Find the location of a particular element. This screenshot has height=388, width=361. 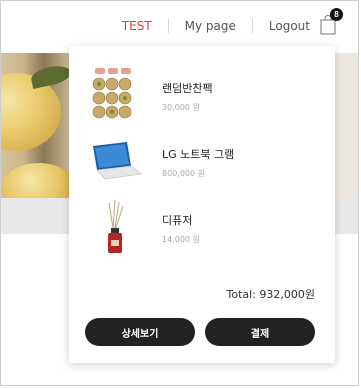

view-details-button: 상세보기 is located at coordinates (140, 332).